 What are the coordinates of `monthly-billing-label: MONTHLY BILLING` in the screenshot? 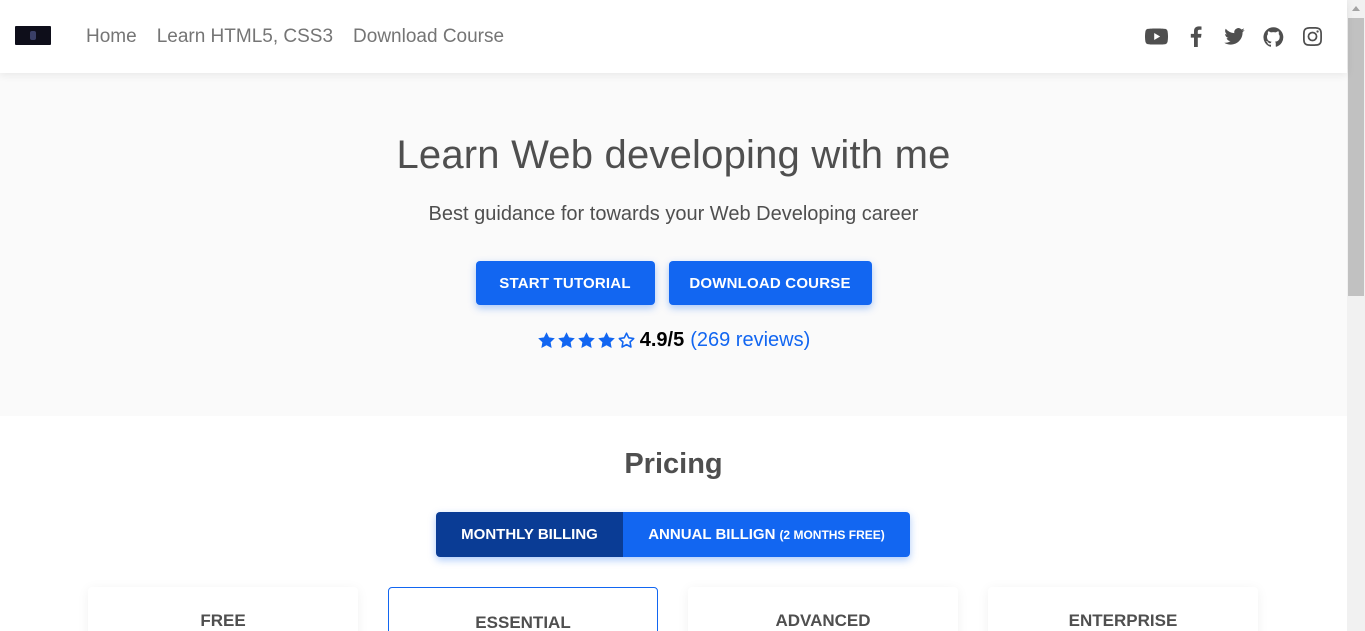 It's located at (529, 534).